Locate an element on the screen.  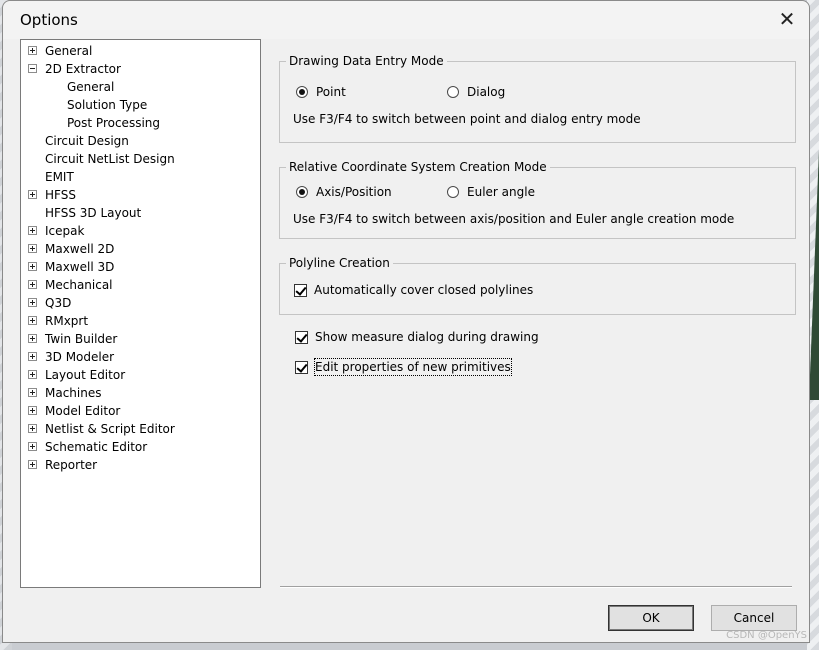
tree-item: Maxwell 3D is located at coordinates (140, 267).